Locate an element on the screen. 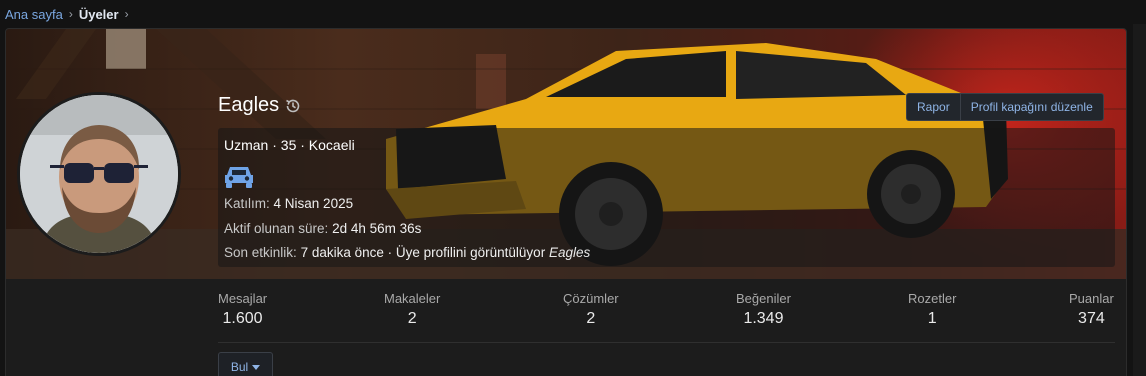  last-activity-label: Son etkinlik: is located at coordinates (260, 252).